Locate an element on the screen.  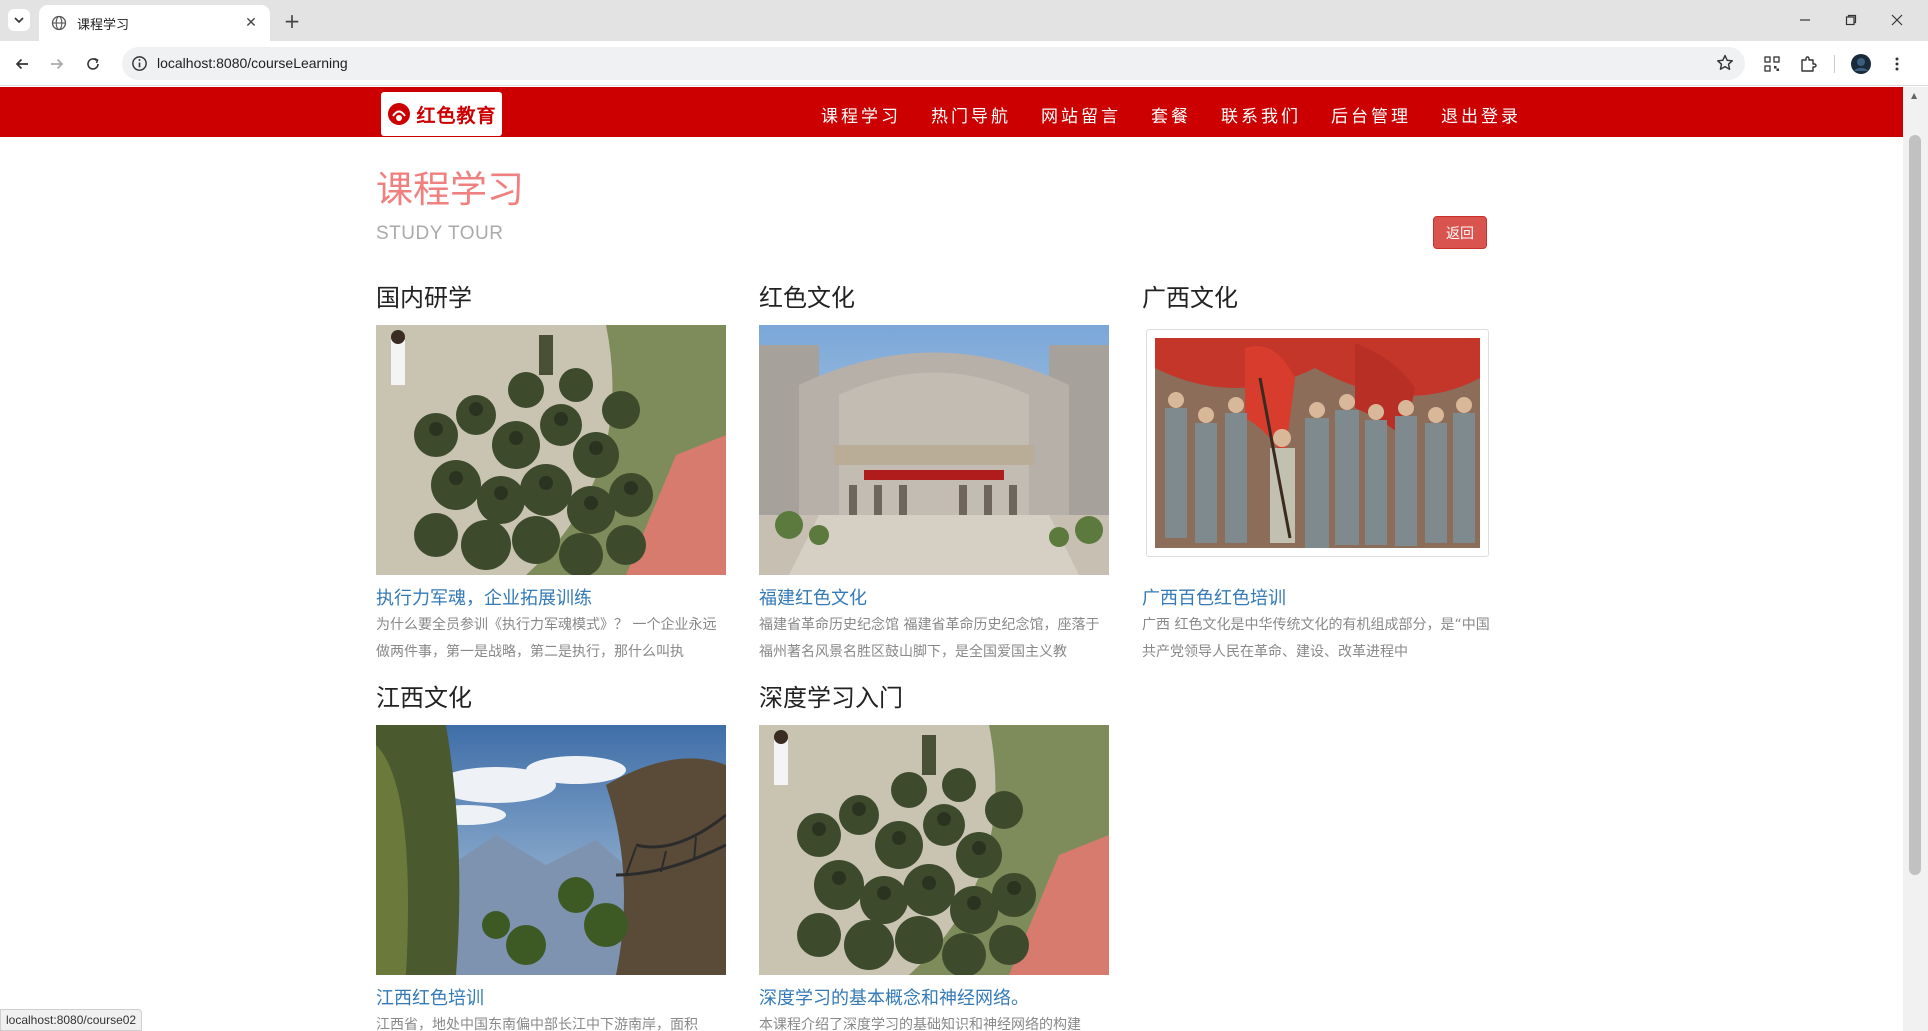
logo-text: 红色教育 is located at coordinates (456, 115).